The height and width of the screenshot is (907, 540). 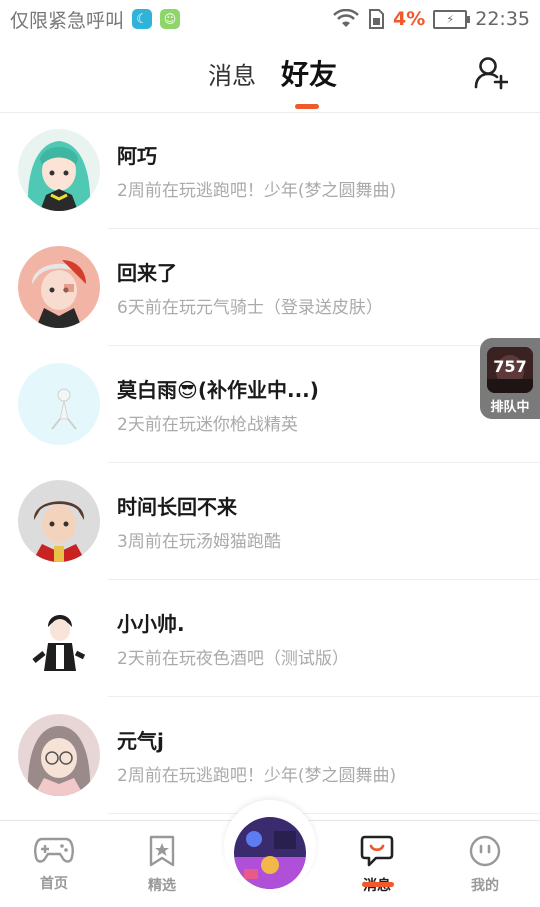 I want to click on friend-name: 时间长回不来, so click(x=177, y=507).